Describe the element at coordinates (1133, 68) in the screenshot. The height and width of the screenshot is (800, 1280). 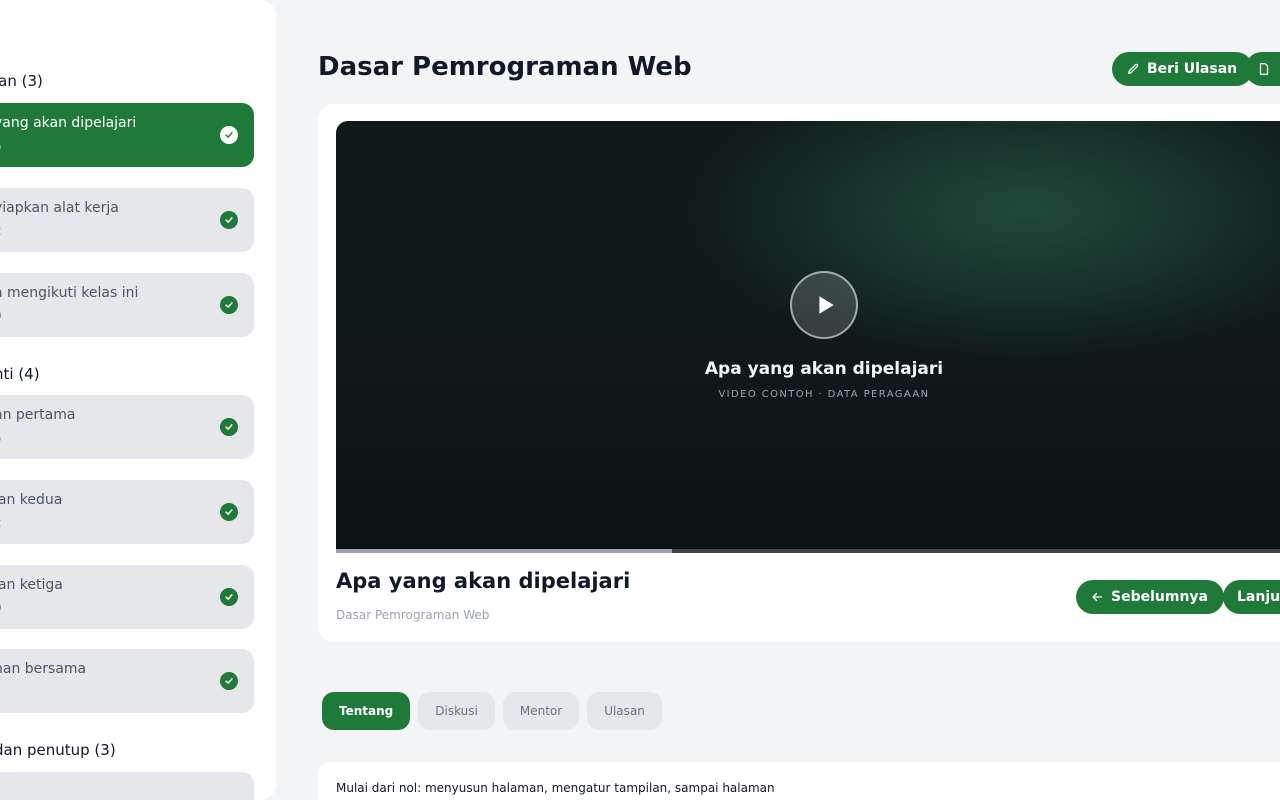
I see `pencil-icon` at that location.